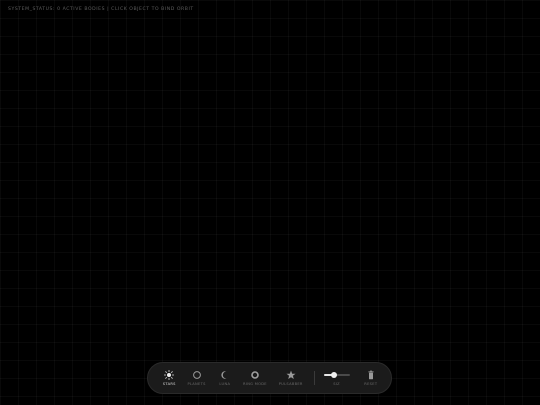 The height and width of the screenshot is (405, 540). Describe the element at coordinates (169, 375) in the screenshot. I see `sun-icon` at that location.